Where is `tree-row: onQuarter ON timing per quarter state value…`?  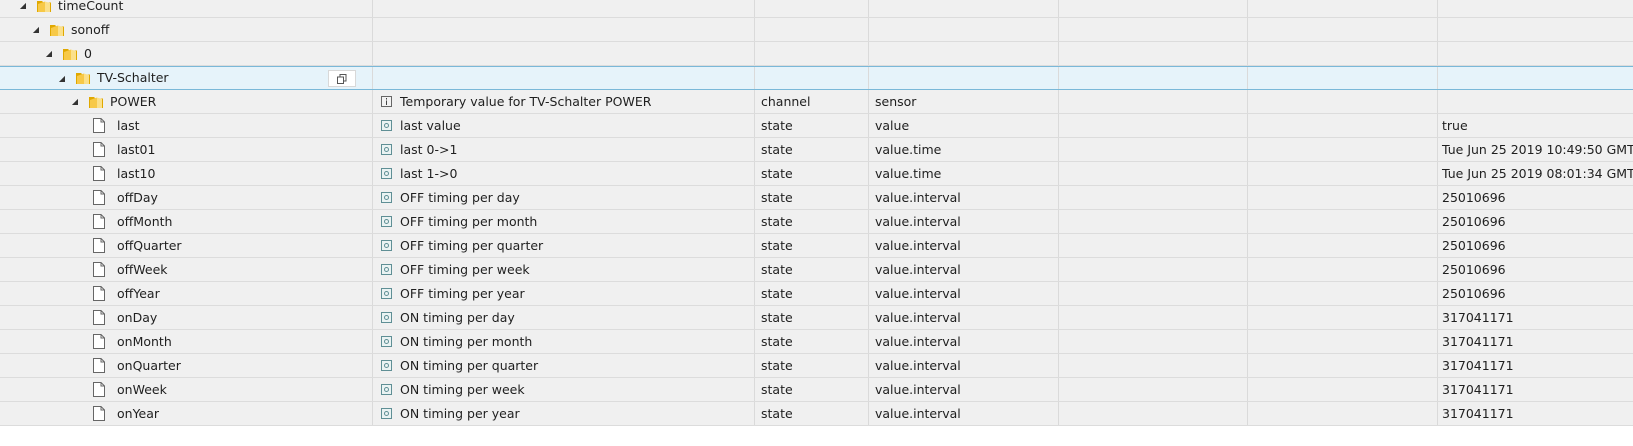 tree-row: onQuarter ON timing per quarter state value… is located at coordinates (816, 366).